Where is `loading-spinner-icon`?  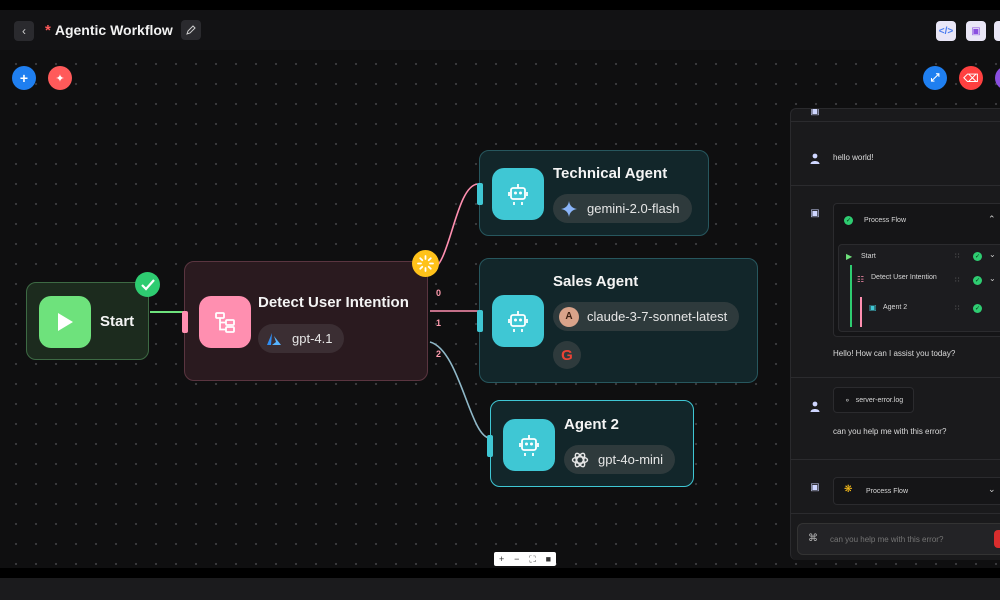 loading-spinner-icon is located at coordinates (425, 263).